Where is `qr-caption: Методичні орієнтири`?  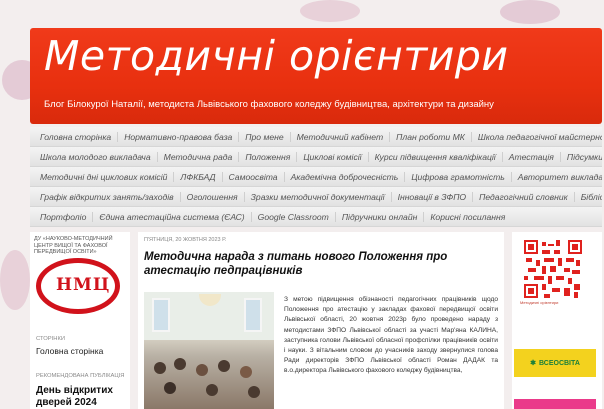
qr-caption: Методичні орієнтири is located at coordinates (539, 302).